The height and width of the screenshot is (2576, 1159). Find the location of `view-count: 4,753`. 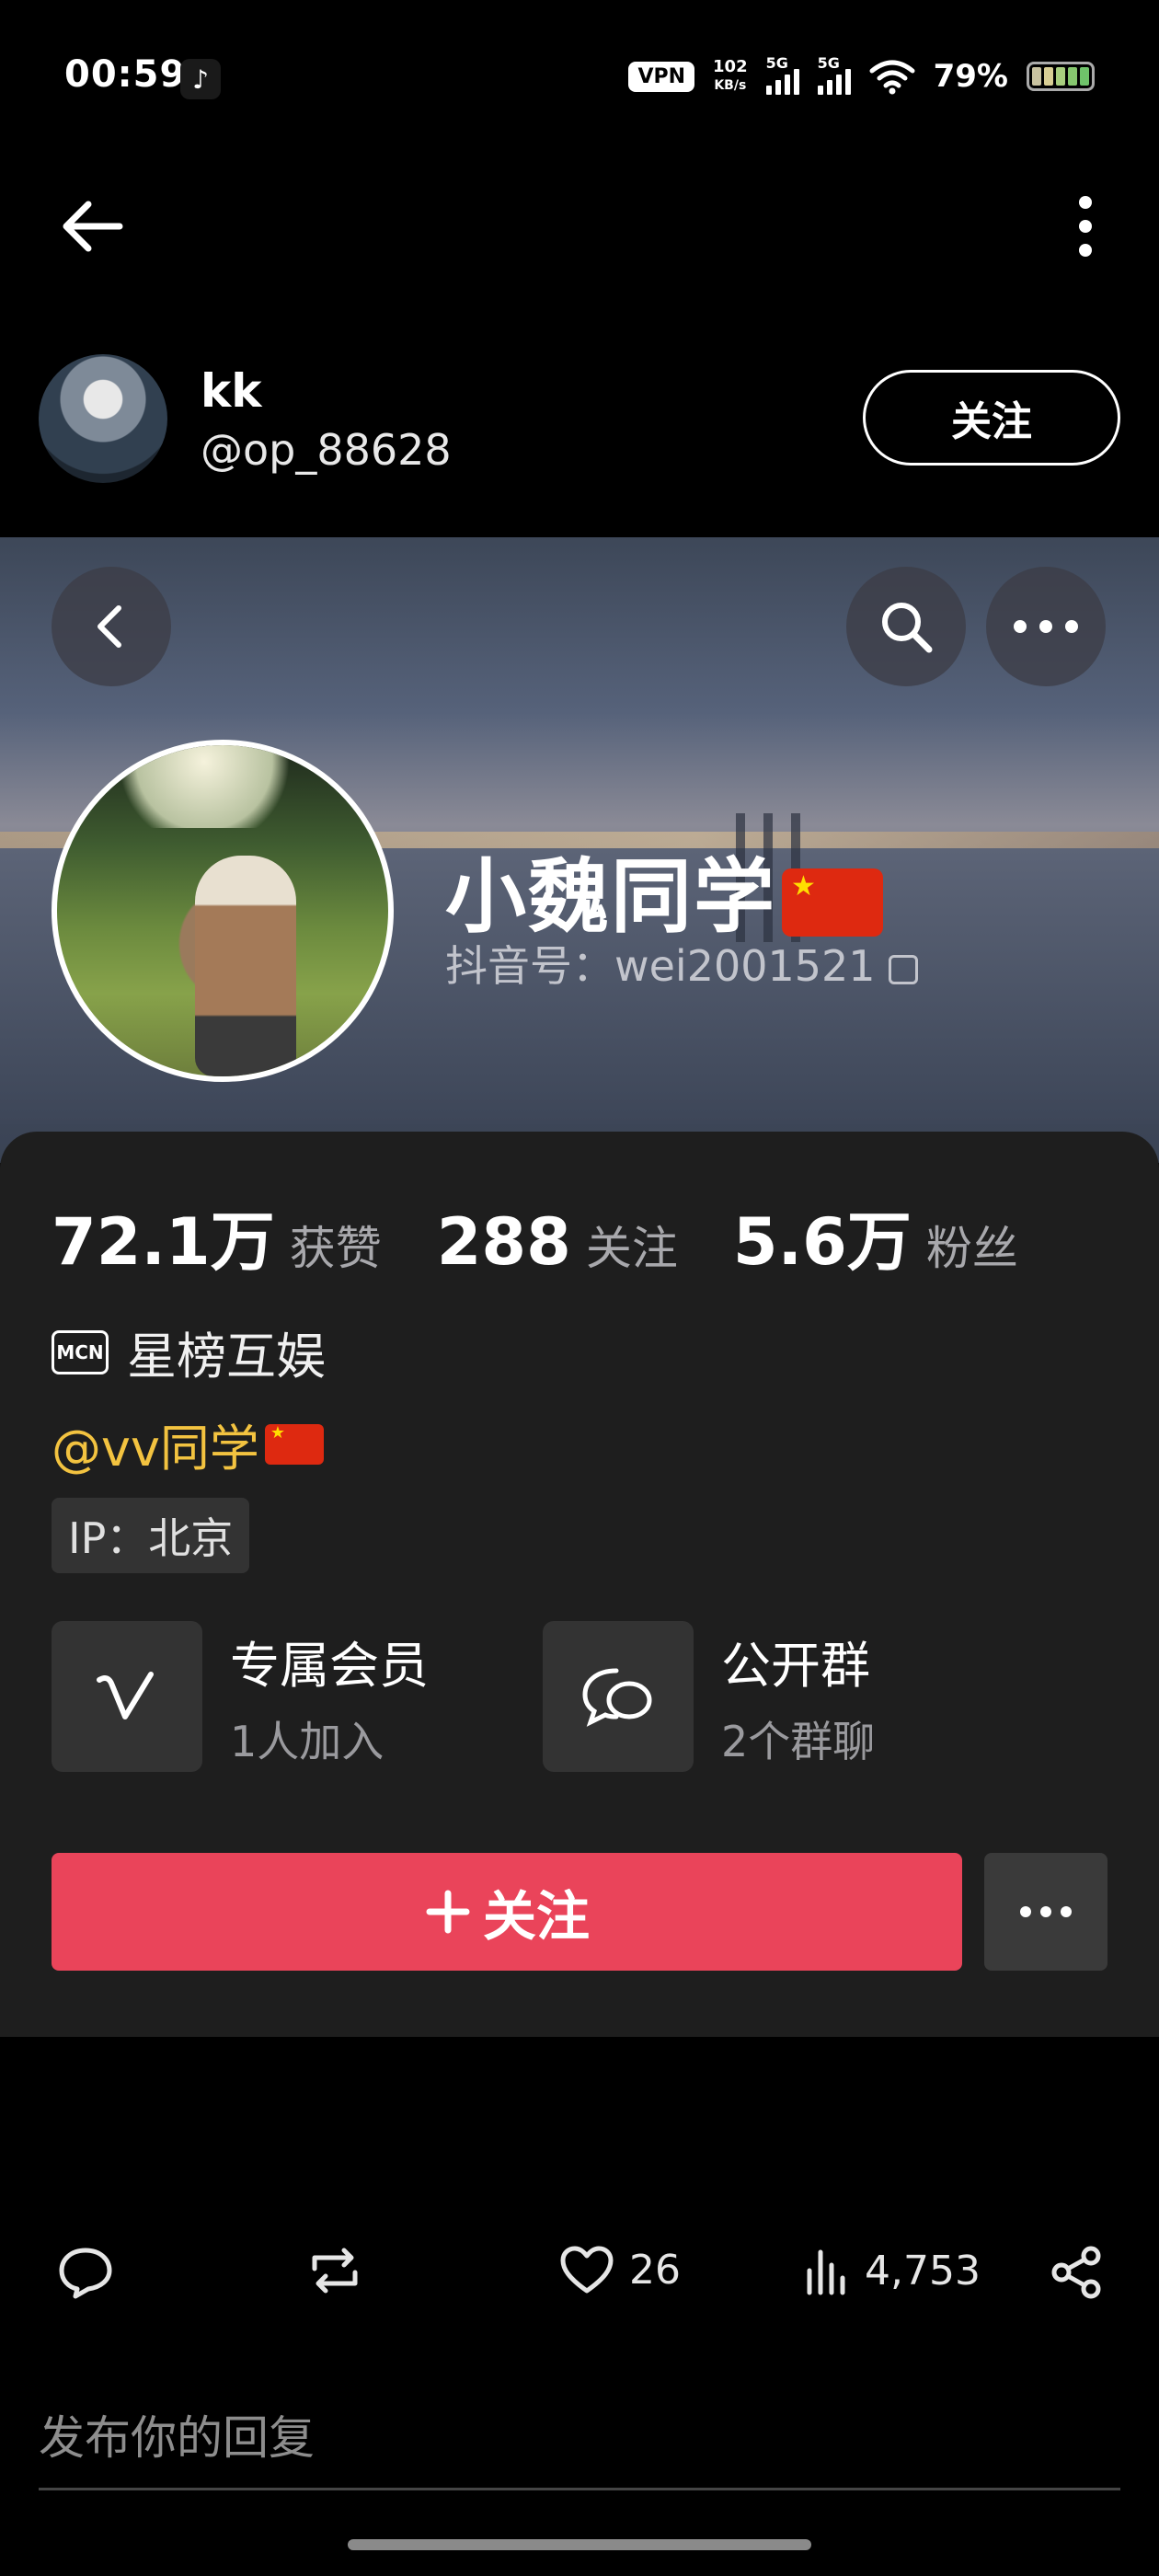

view-count: 4,753 is located at coordinates (923, 2270).